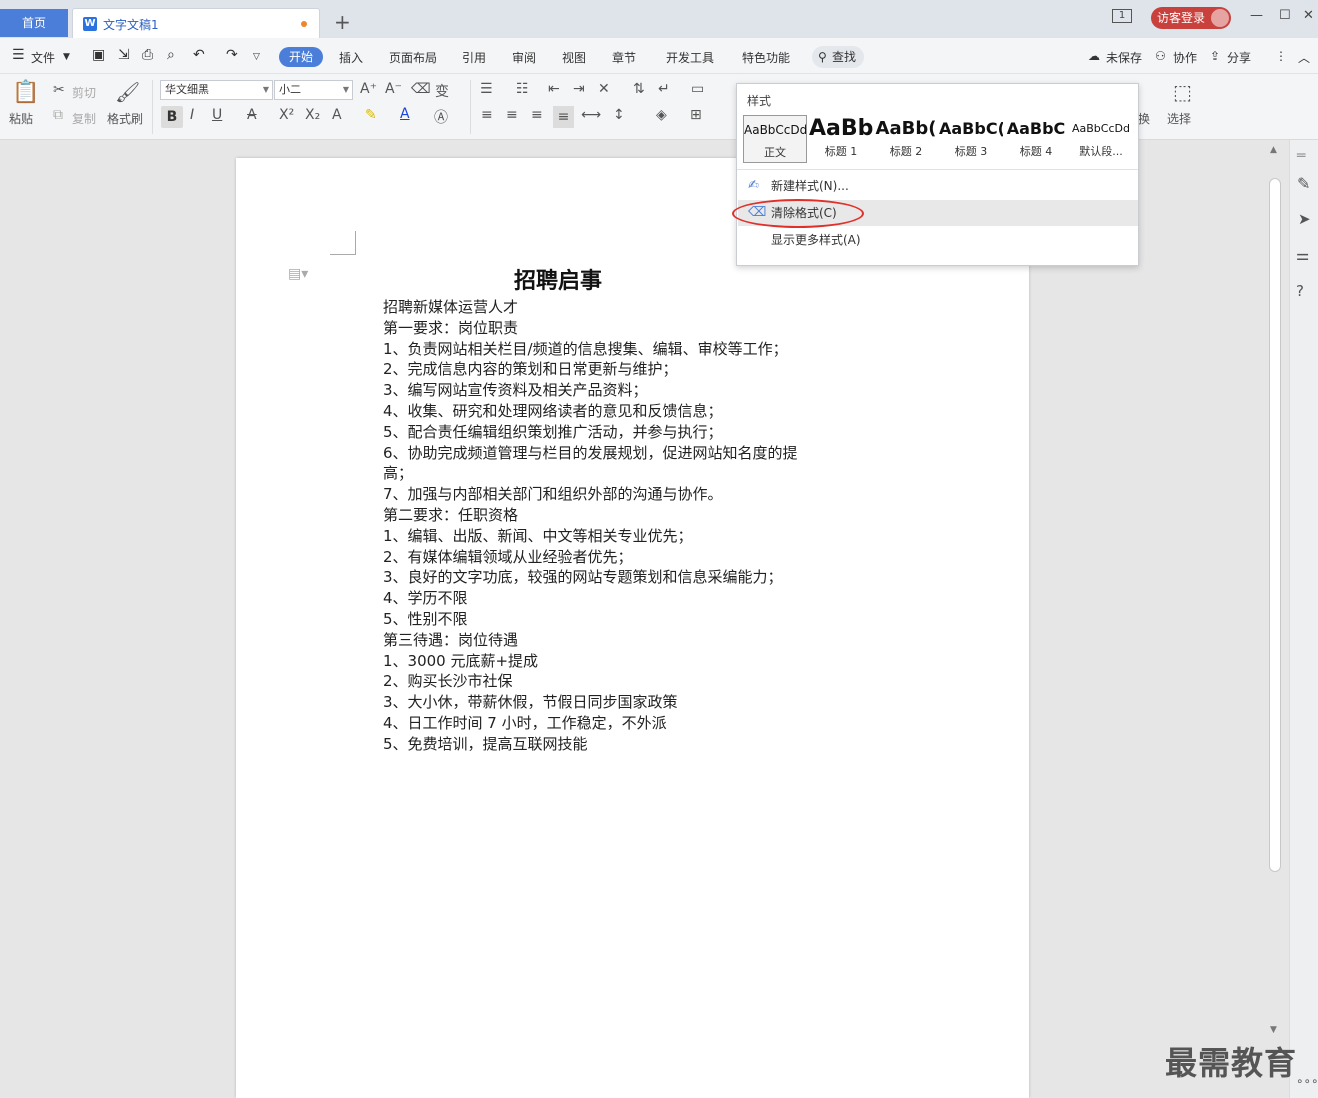 The image size is (1318, 1098). I want to click on strikethrough-button: A, so click(252, 115).